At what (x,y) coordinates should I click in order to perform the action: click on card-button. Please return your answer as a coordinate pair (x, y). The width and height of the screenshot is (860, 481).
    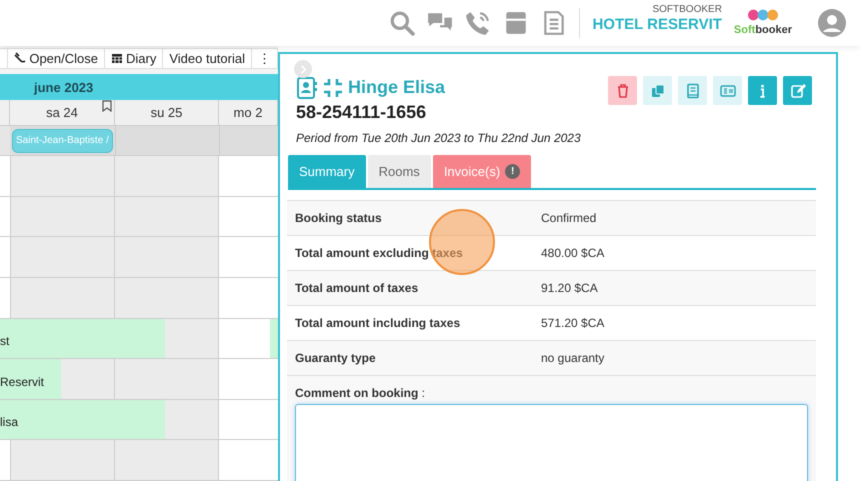
    Looking at the image, I should click on (727, 90).